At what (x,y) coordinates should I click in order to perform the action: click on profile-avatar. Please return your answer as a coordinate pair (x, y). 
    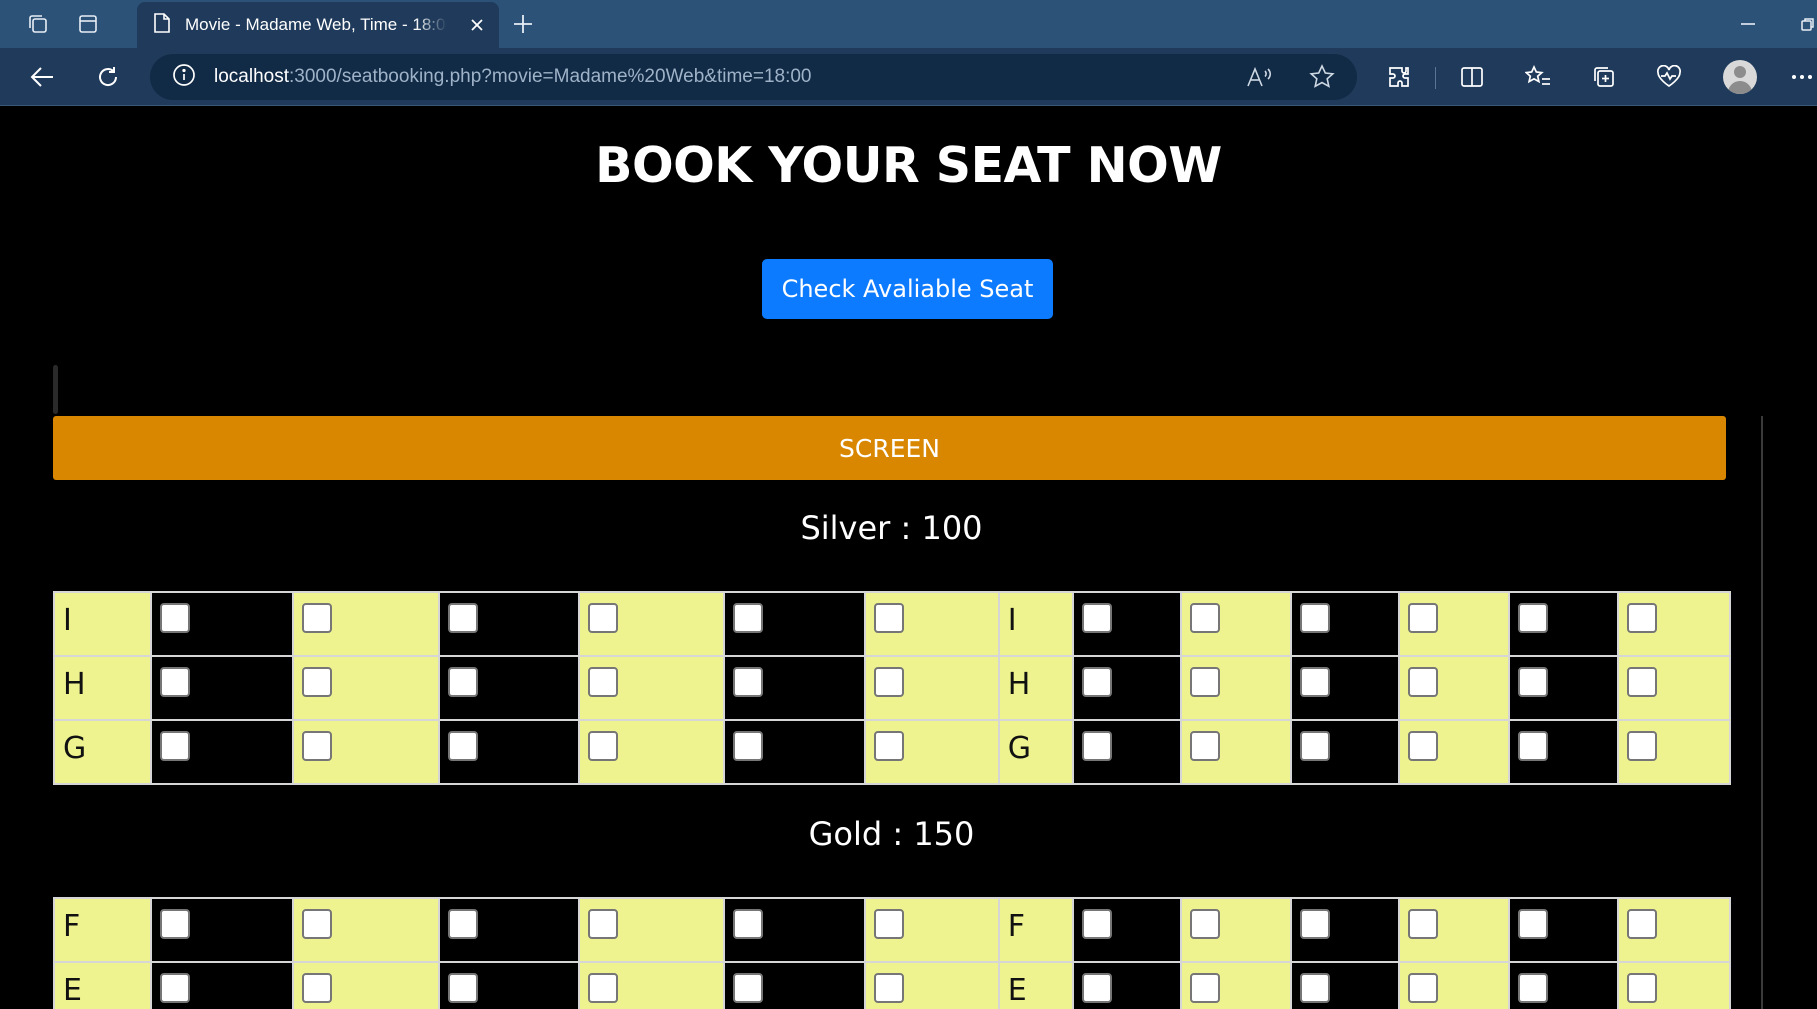
    Looking at the image, I should click on (1740, 77).